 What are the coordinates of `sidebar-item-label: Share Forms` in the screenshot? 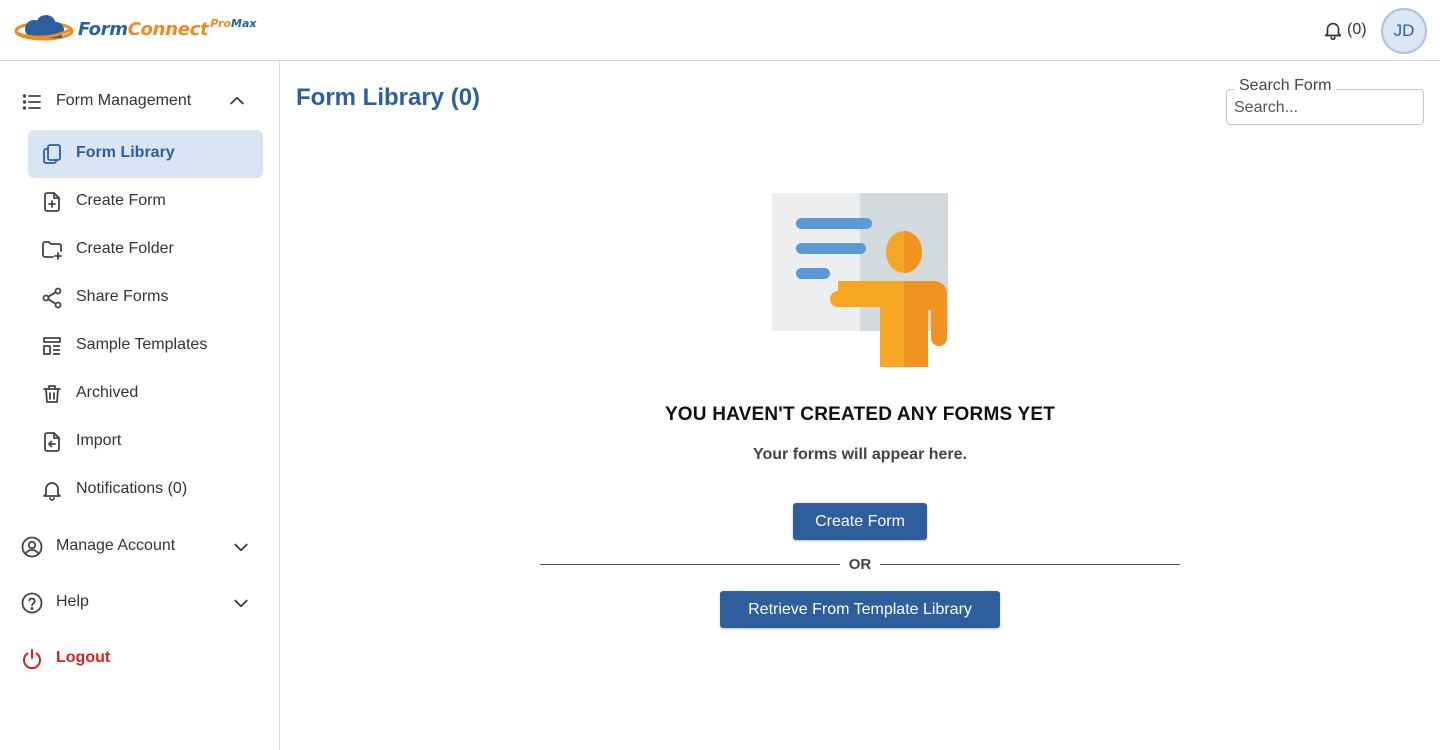 It's located at (122, 296).